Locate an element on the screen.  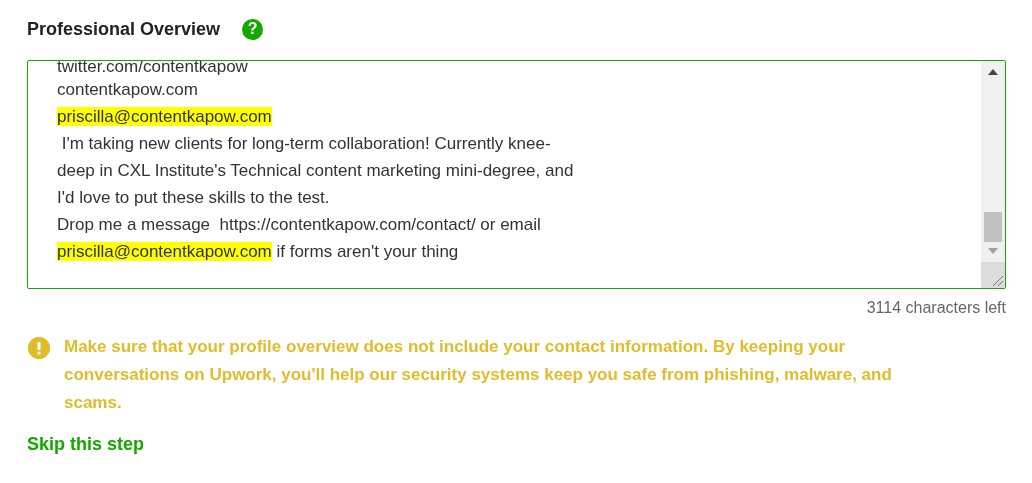
text-line: priscilla@contentkapow.com if forms aren't your thing is located at coordinates (258, 252).